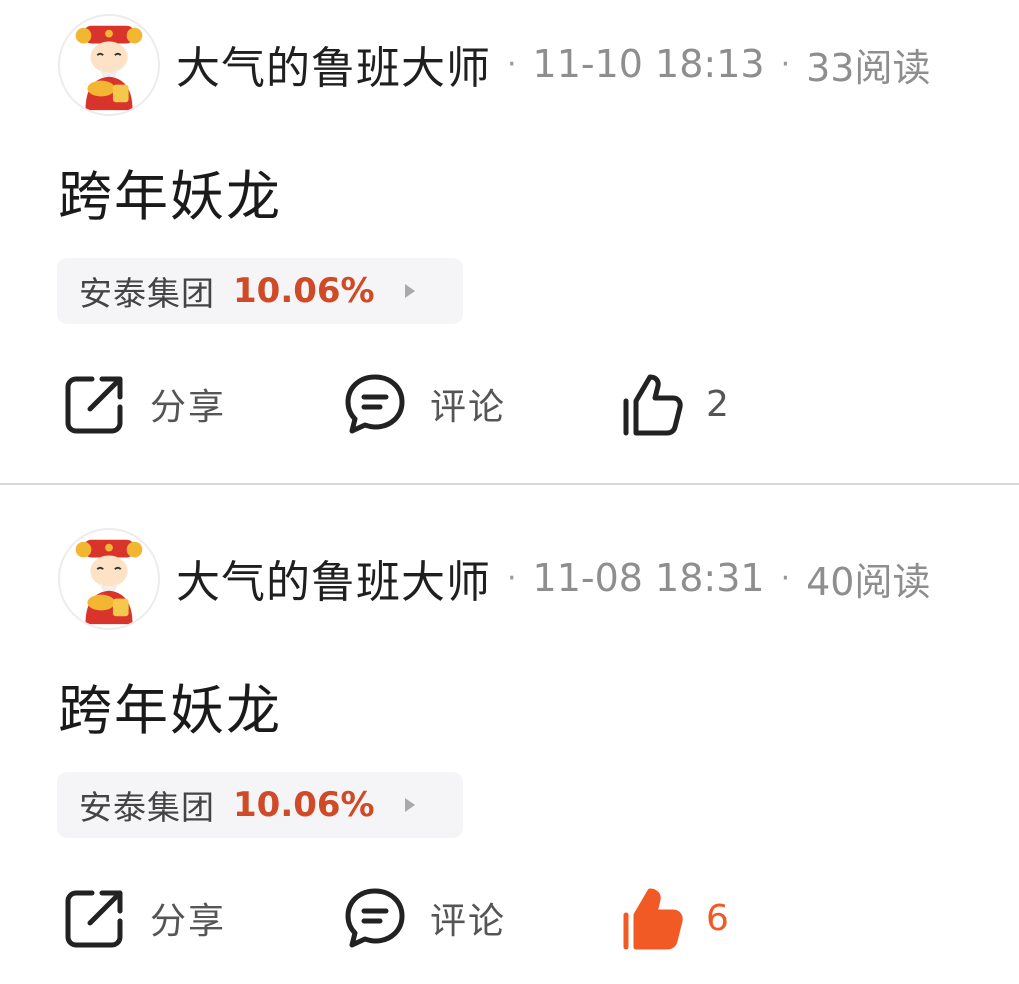  I want to click on post-time: 11-08 18:31, so click(648, 578).